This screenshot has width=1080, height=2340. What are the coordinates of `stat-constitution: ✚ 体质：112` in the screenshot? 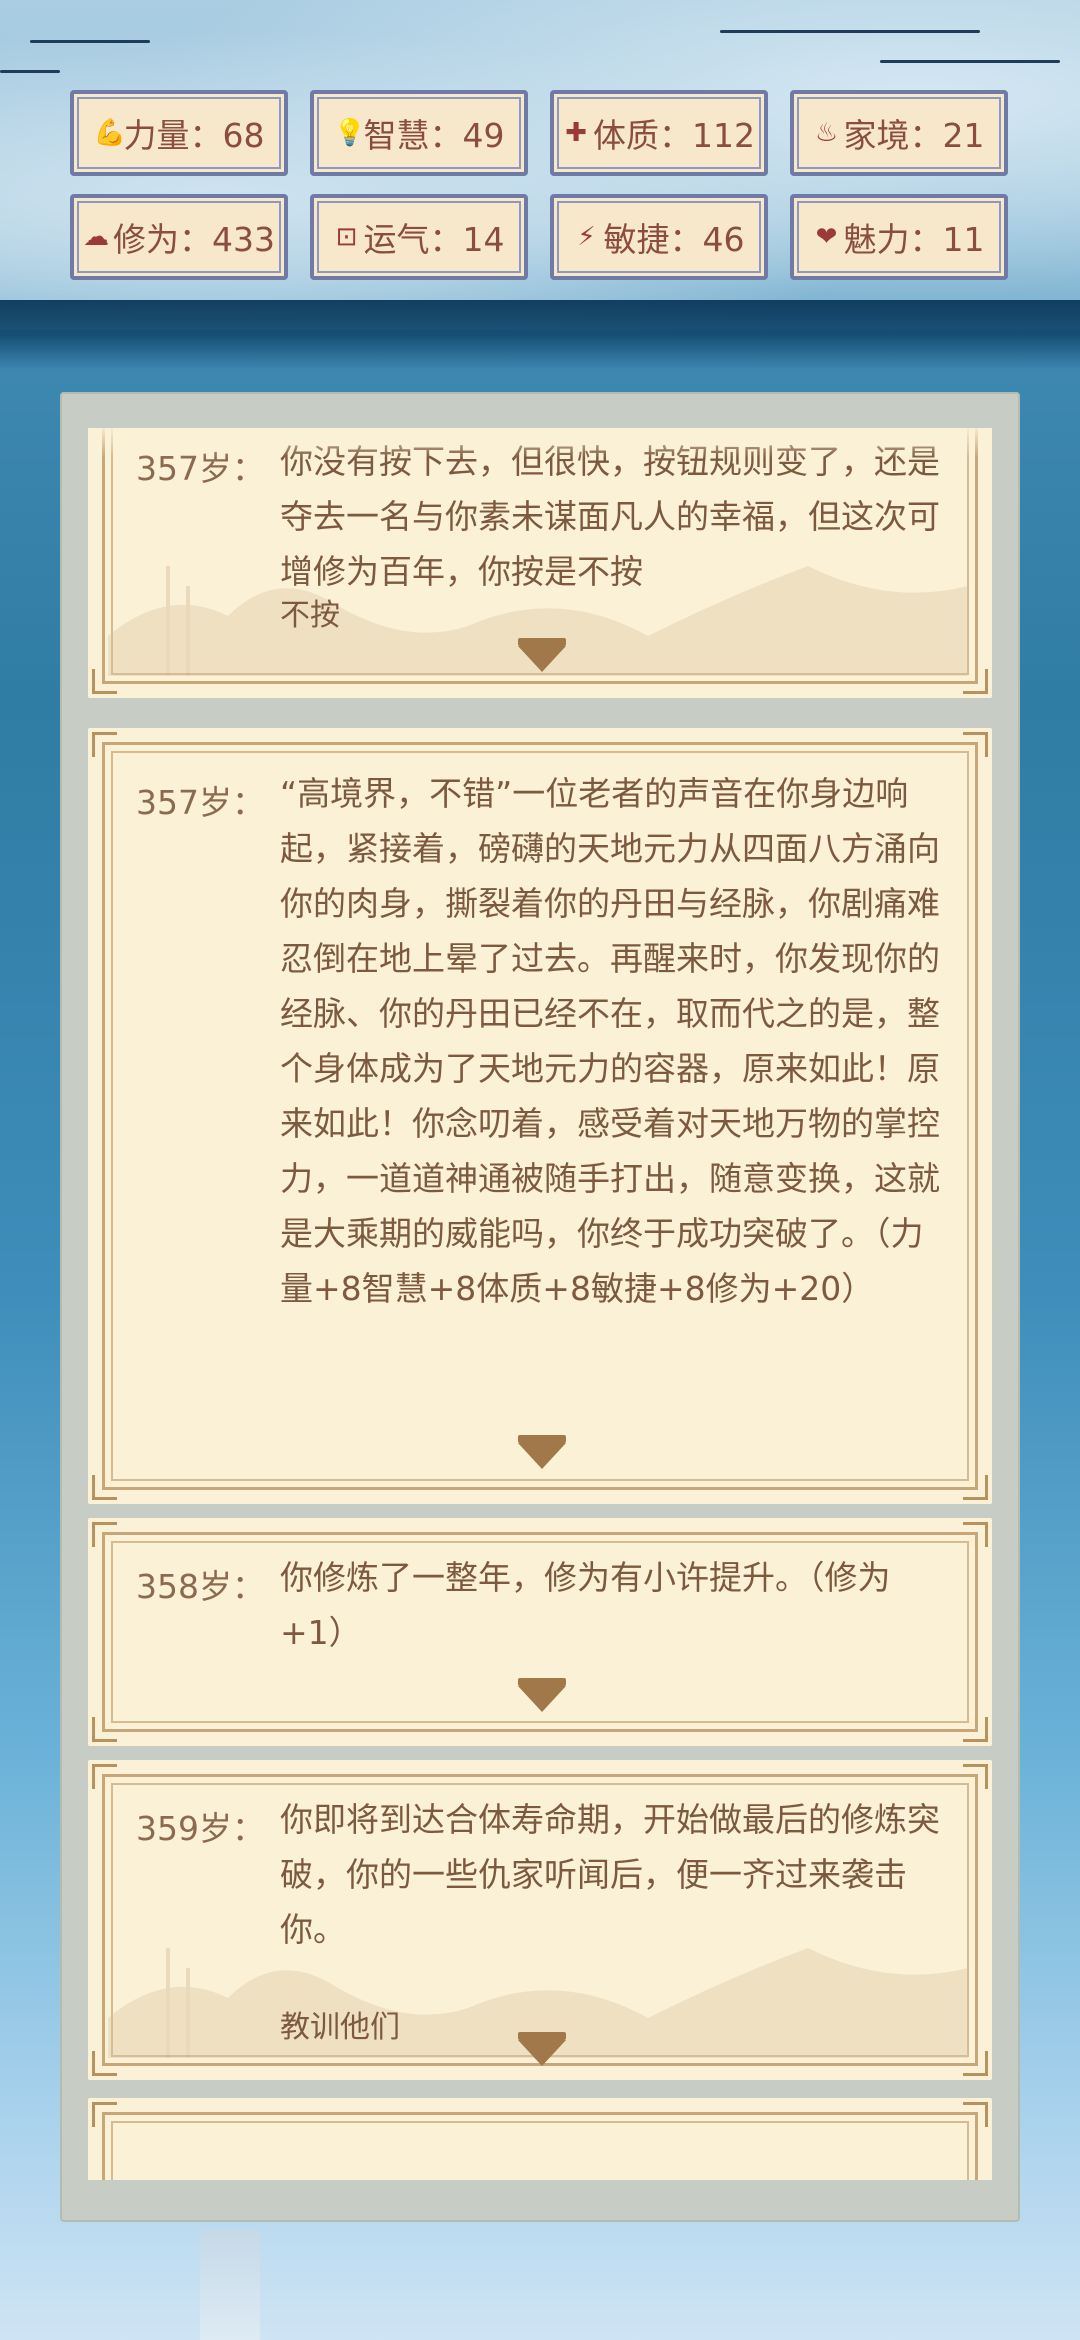 It's located at (659, 133).